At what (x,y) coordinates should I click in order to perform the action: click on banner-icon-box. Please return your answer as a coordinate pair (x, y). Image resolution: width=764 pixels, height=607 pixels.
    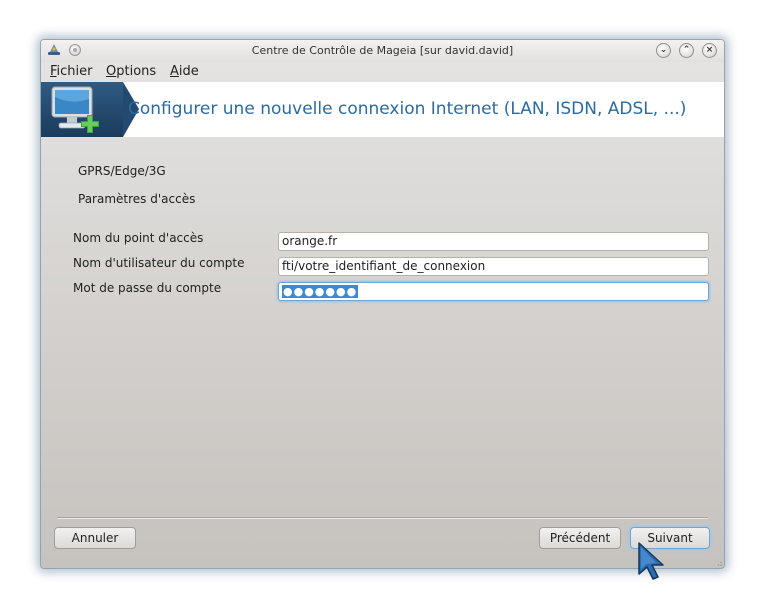
    Looking at the image, I should click on (82, 109).